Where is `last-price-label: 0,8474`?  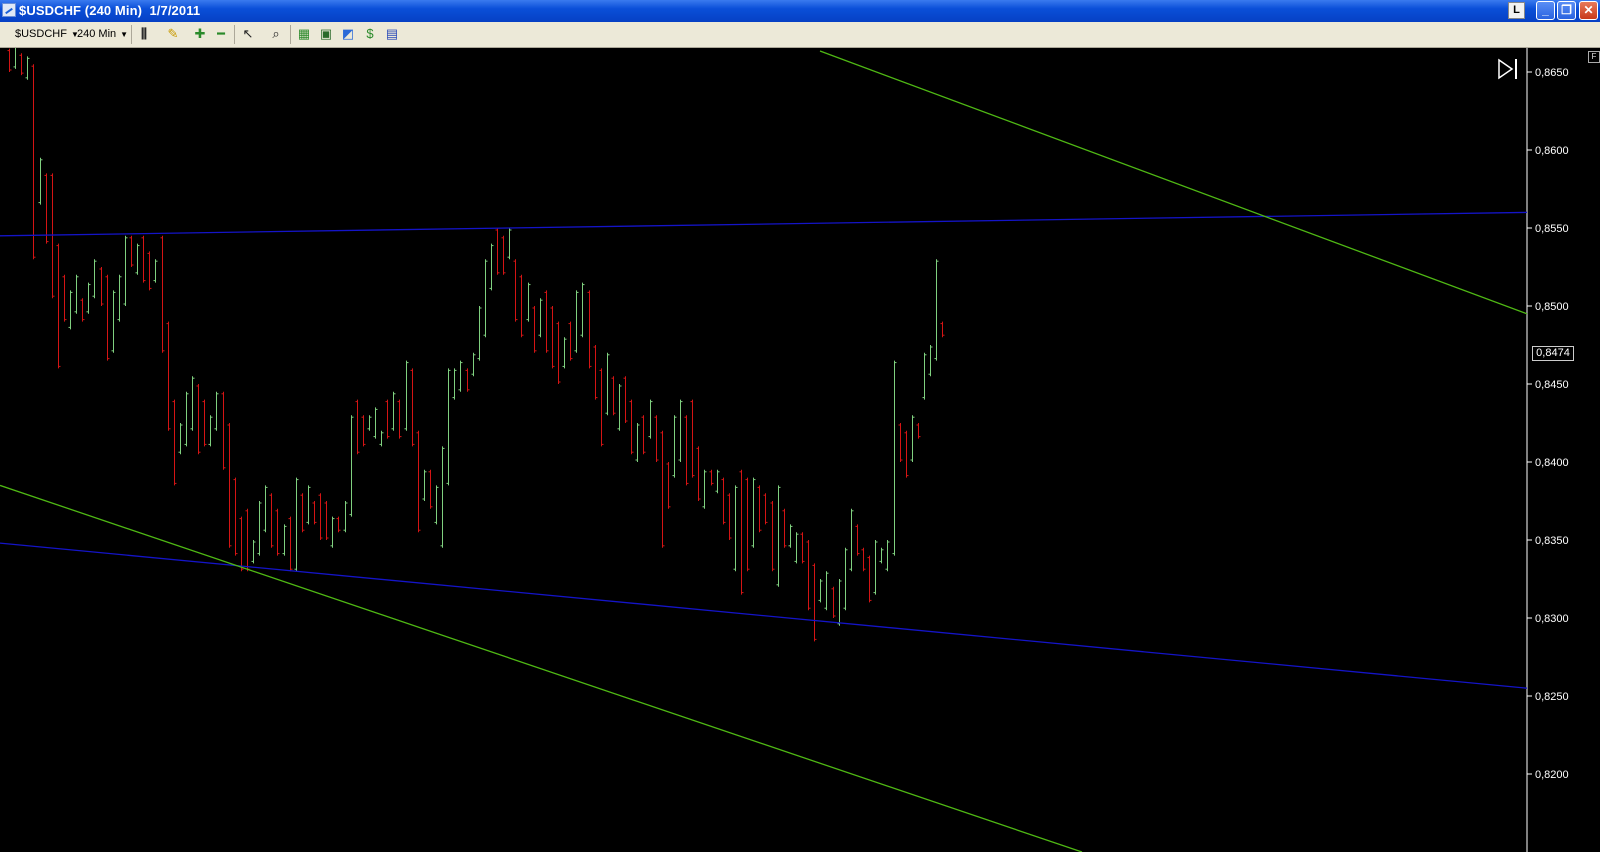 last-price-label: 0,8474 is located at coordinates (1553, 353).